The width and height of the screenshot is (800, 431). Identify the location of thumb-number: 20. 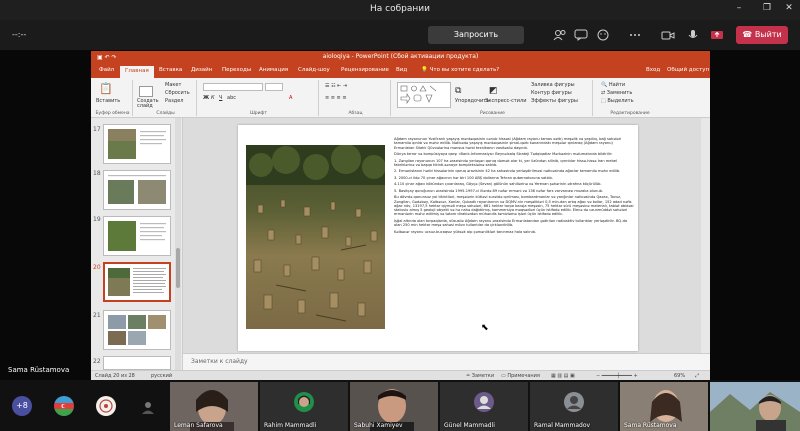
(97, 267).